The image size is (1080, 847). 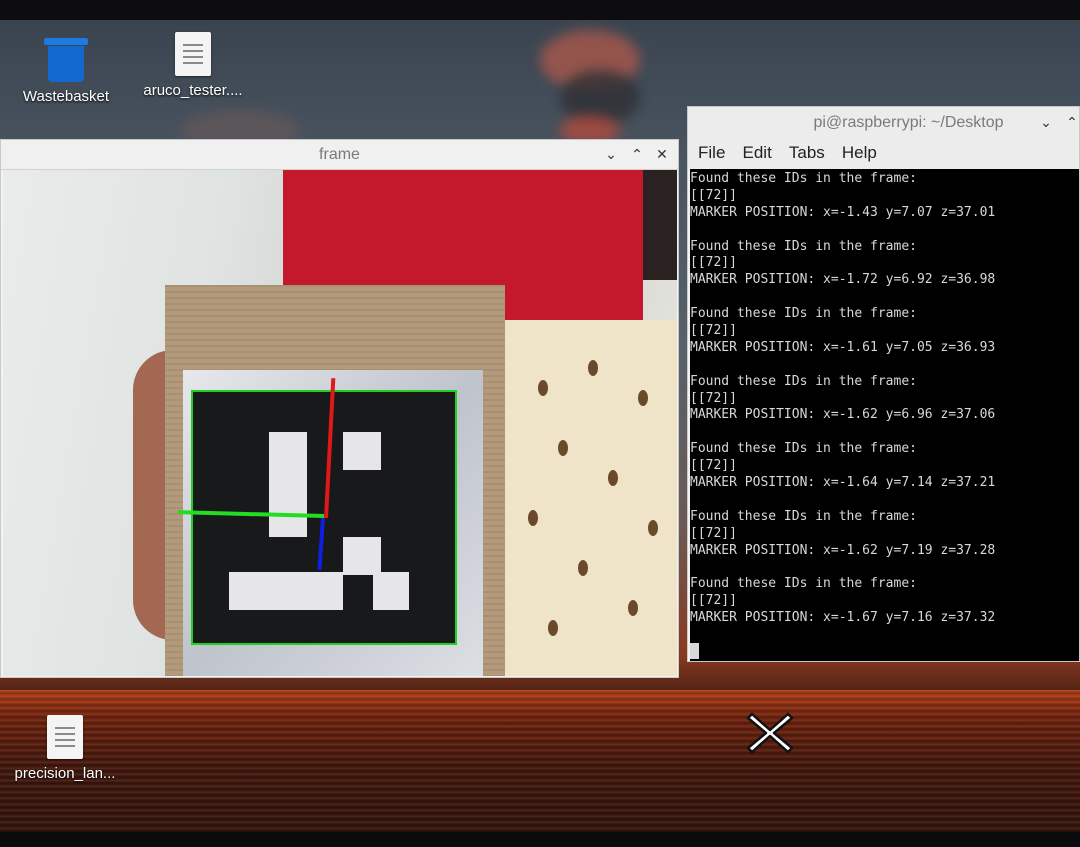 I want to click on close-button: ✕, so click(x=662, y=155).